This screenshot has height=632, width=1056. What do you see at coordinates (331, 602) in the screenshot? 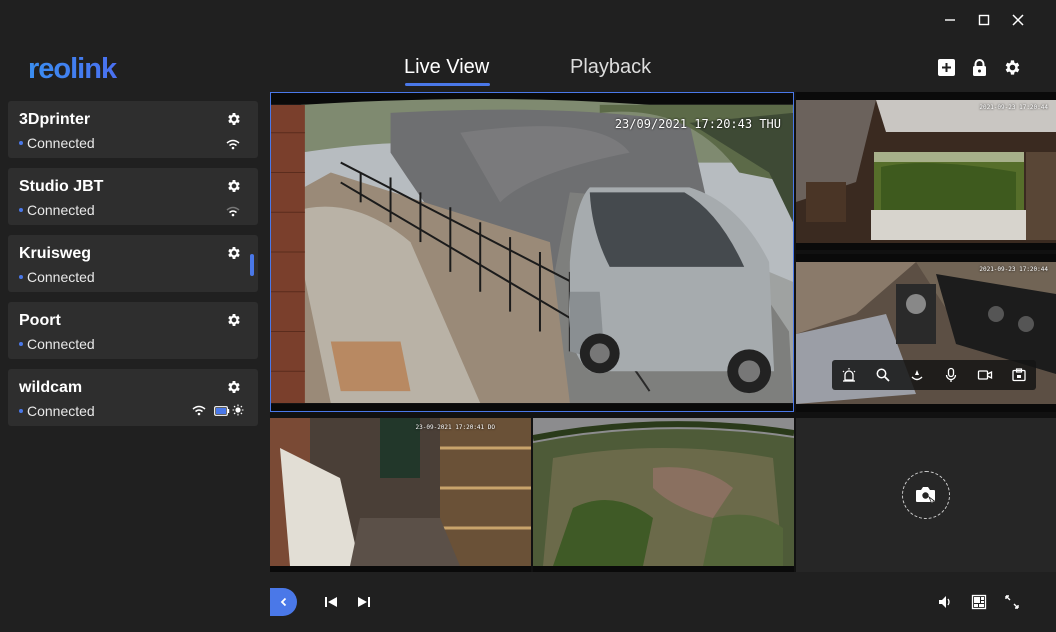
I see `previous-icon` at bounding box center [331, 602].